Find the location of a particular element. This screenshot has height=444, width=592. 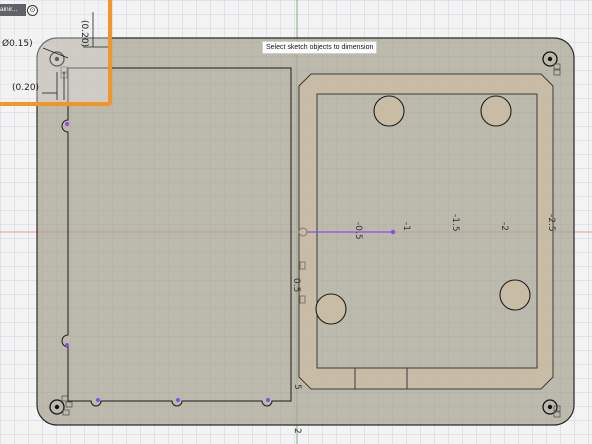

standoff-top-right is located at coordinates (496, 111).